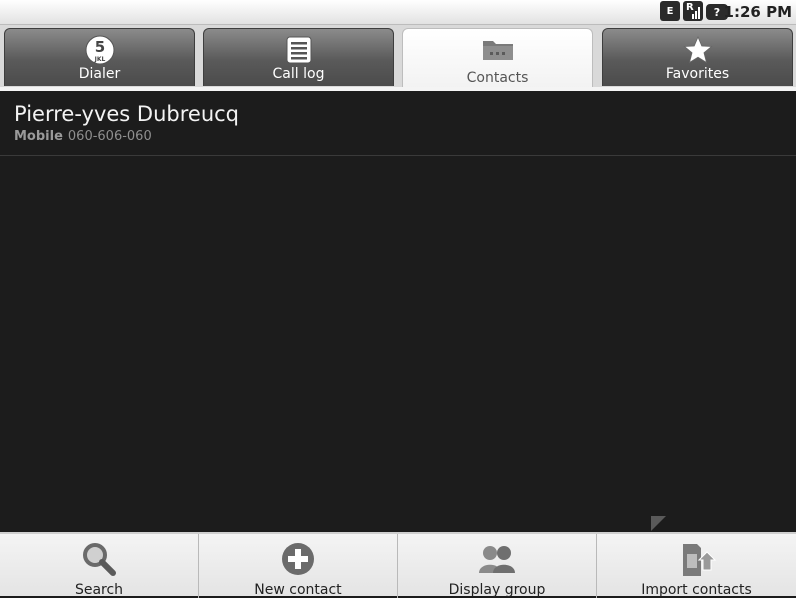 The image size is (796, 598). I want to click on dialer-icon-digit: 5, so click(99, 47).